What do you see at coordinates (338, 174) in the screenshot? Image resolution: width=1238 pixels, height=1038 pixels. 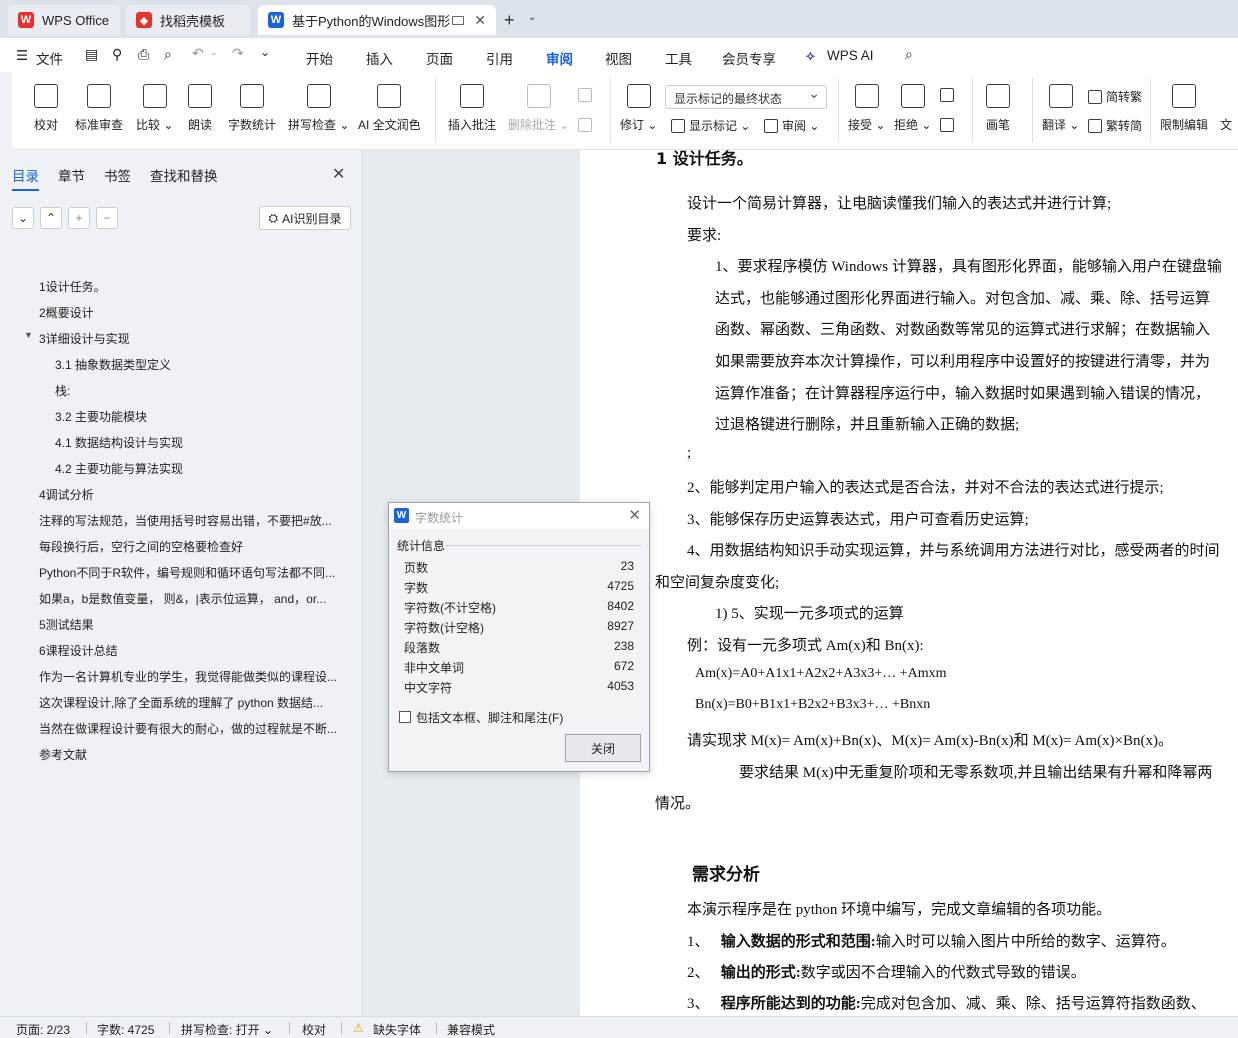 I see `close-panel-icon: ✕` at bounding box center [338, 174].